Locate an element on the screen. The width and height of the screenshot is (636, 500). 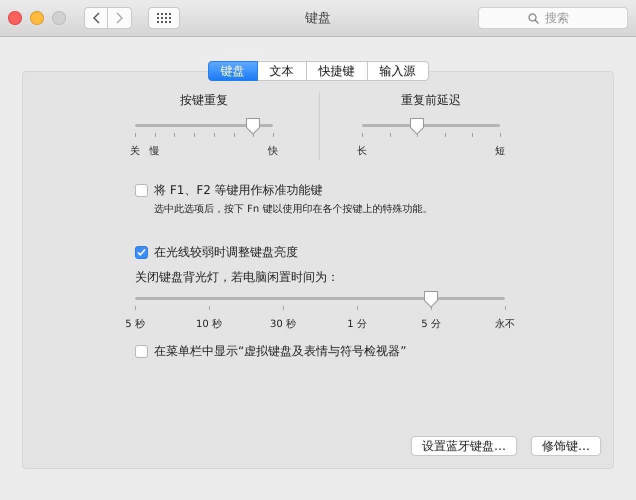
window-title: 键盘 is located at coordinates (318, 18).